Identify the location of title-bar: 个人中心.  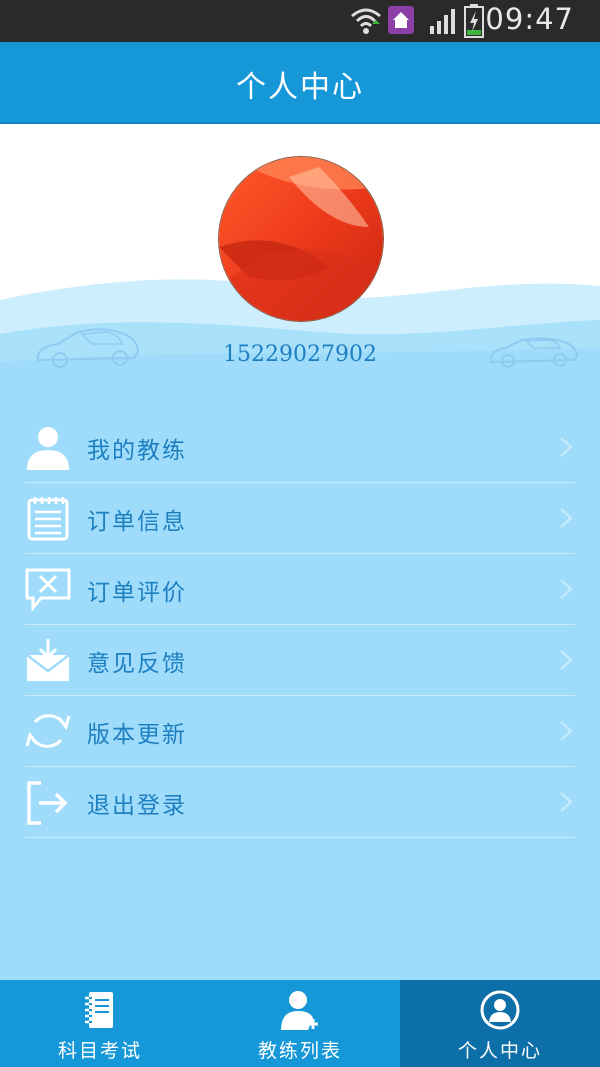
(300, 83).